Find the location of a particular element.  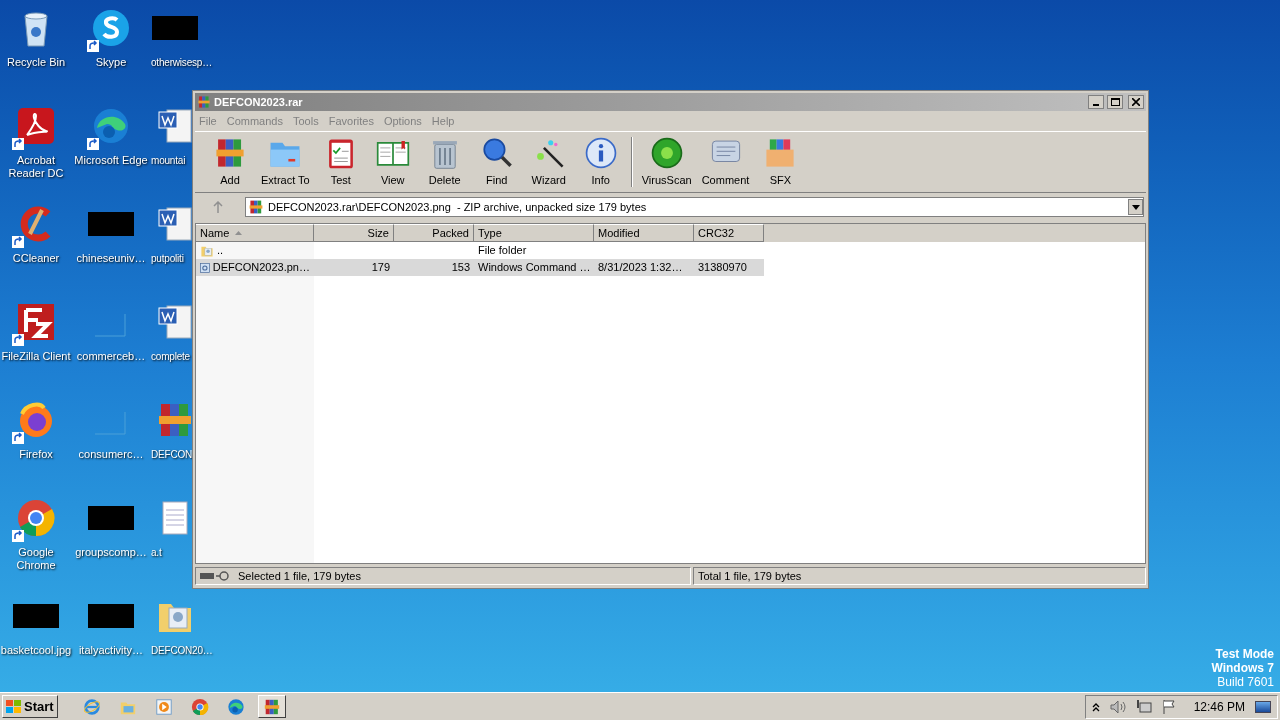

desktop-icon-label: mountai is located at coordinates (168, 160).